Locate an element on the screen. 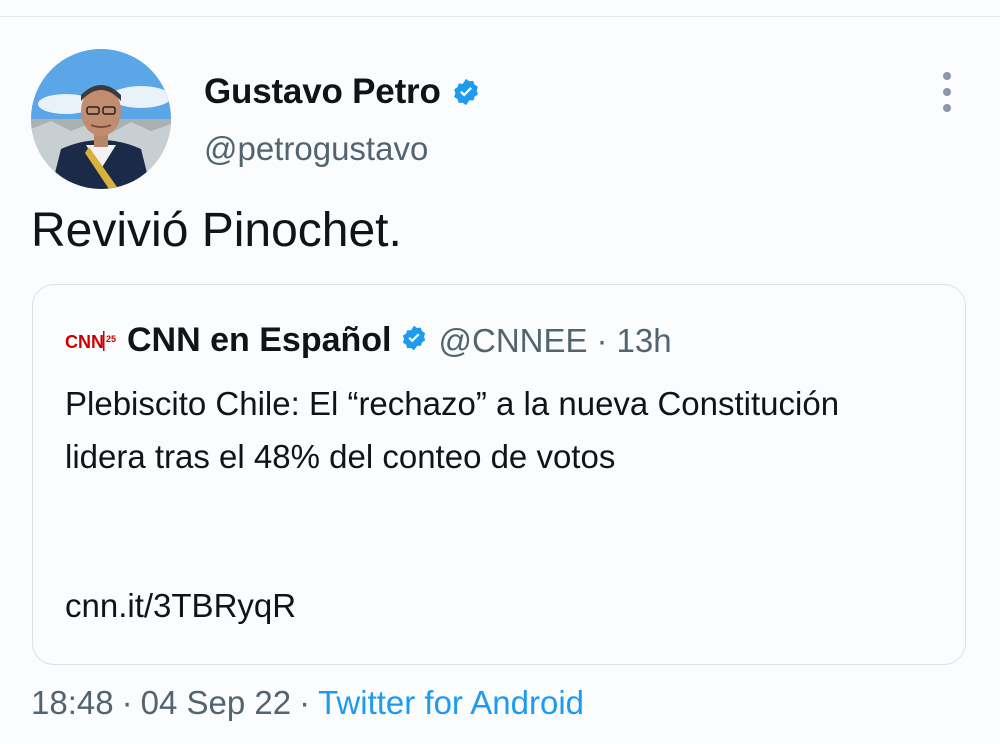 The height and width of the screenshot is (744, 1000). quoted-timestamp: 13h is located at coordinates (644, 340).